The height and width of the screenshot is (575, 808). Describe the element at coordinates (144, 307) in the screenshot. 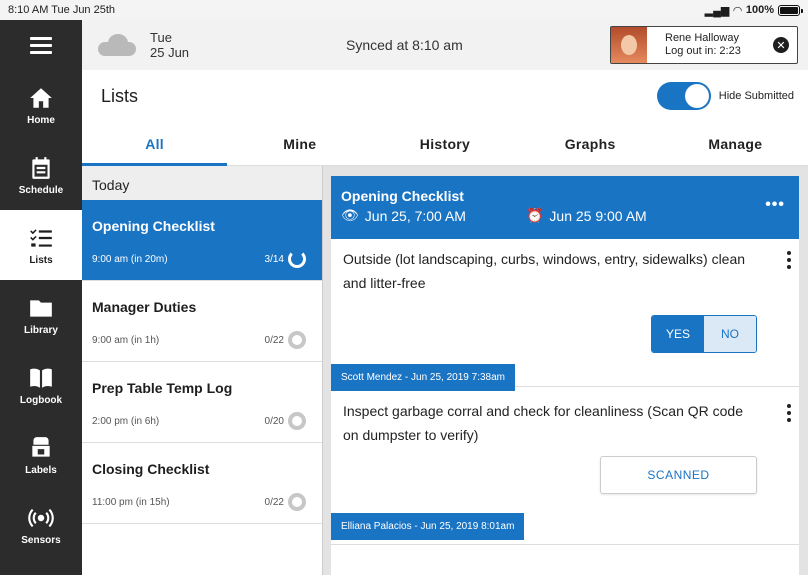

I see `list-item-name: Manager Duties` at that location.